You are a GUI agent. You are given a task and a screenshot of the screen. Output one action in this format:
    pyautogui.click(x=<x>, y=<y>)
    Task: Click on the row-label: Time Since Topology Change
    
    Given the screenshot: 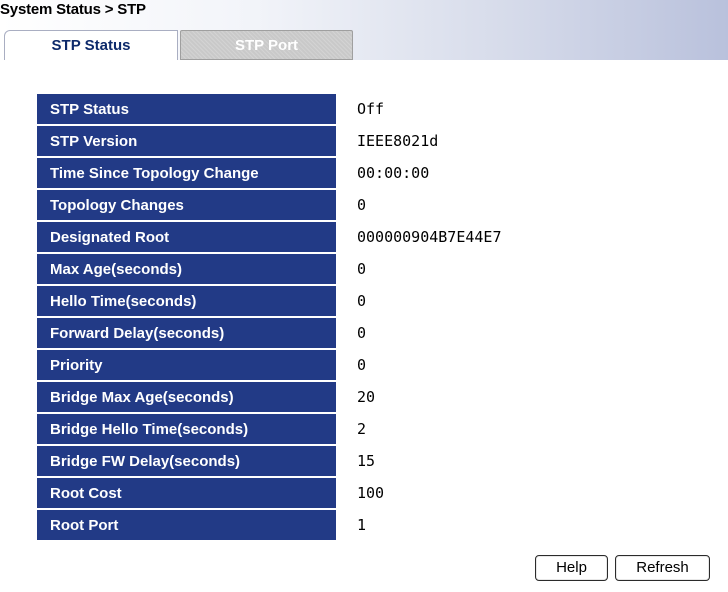 What is the action you would take?
    pyautogui.click(x=186, y=173)
    